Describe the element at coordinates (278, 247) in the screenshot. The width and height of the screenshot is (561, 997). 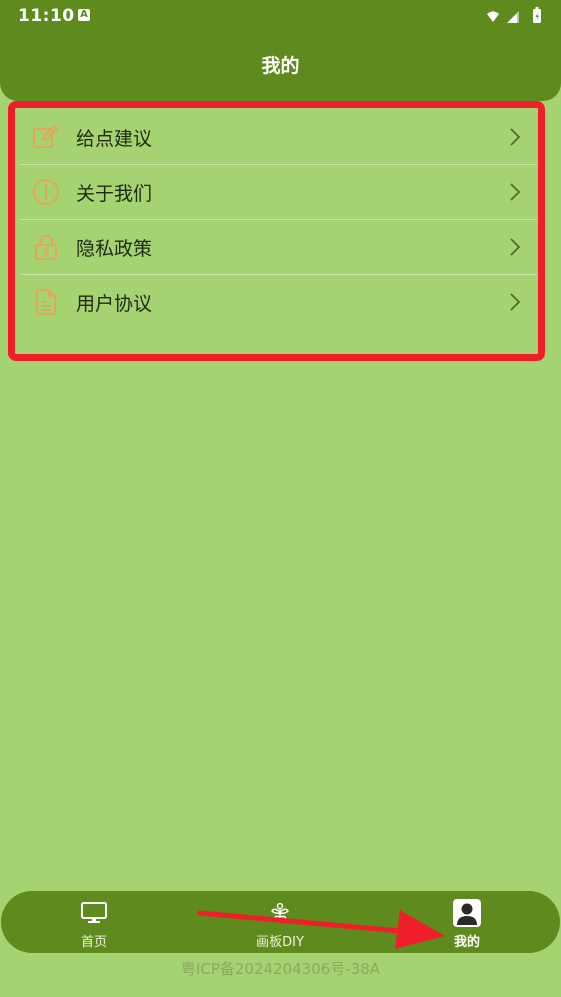
I see `menu-item-privacy: 隐私政策` at that location.